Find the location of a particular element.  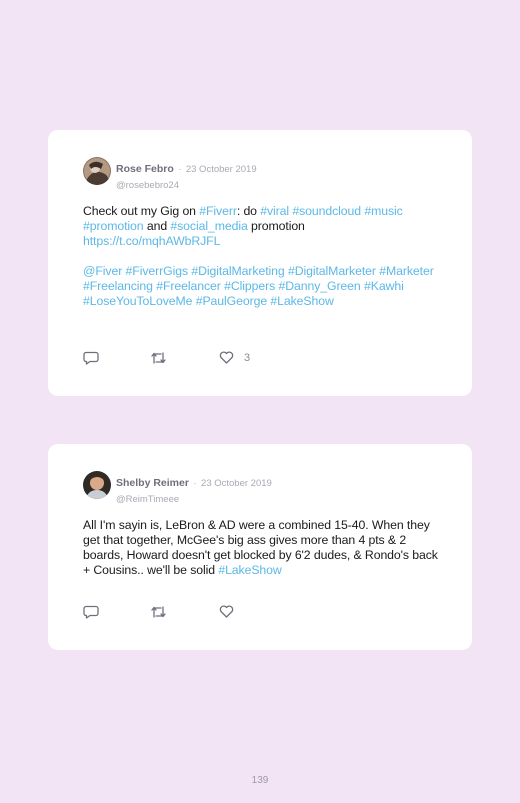

hashtag-link: #soundcloud is located at coordinates (326, 211).